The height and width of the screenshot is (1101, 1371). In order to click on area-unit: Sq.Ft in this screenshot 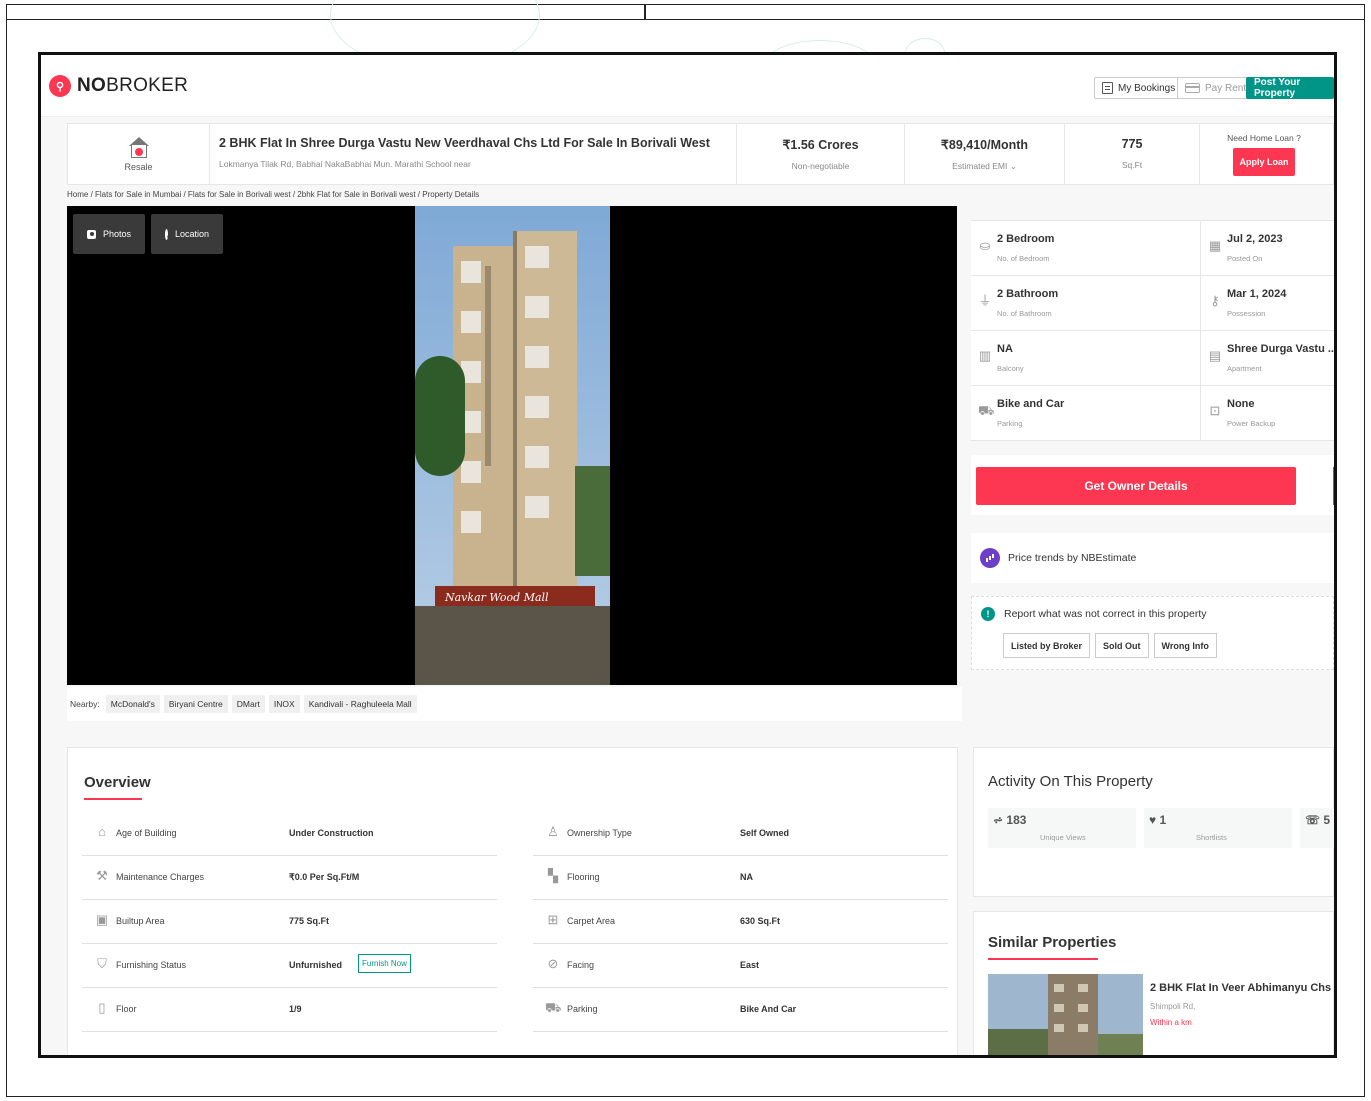, I will do `click(1132, 165)`.